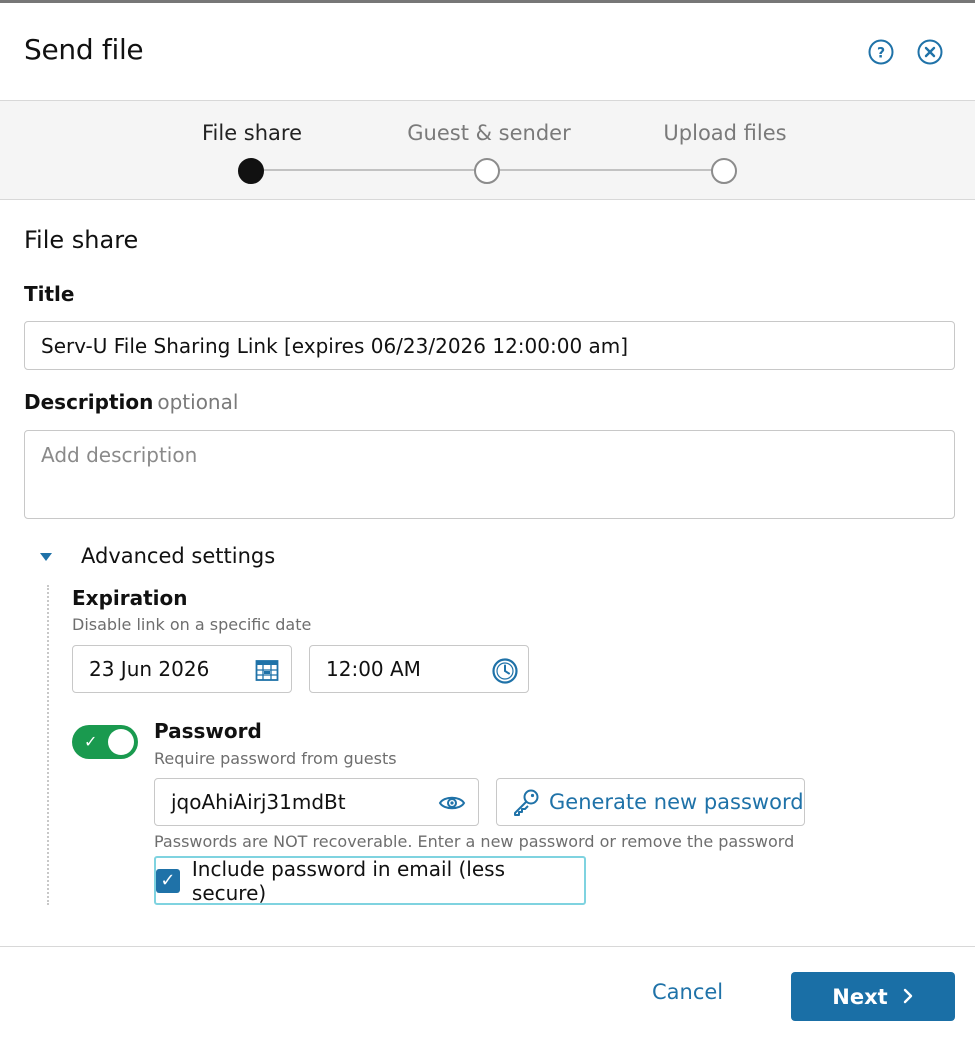 The height and width of the screenshot is (1040, 975). I want to click on password-toggle: ✓, so click(105, 742).